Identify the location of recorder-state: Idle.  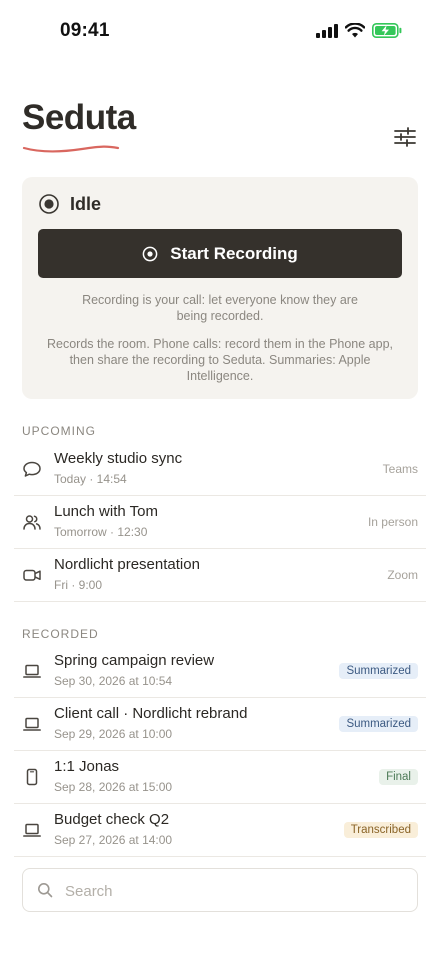
(69, 204).